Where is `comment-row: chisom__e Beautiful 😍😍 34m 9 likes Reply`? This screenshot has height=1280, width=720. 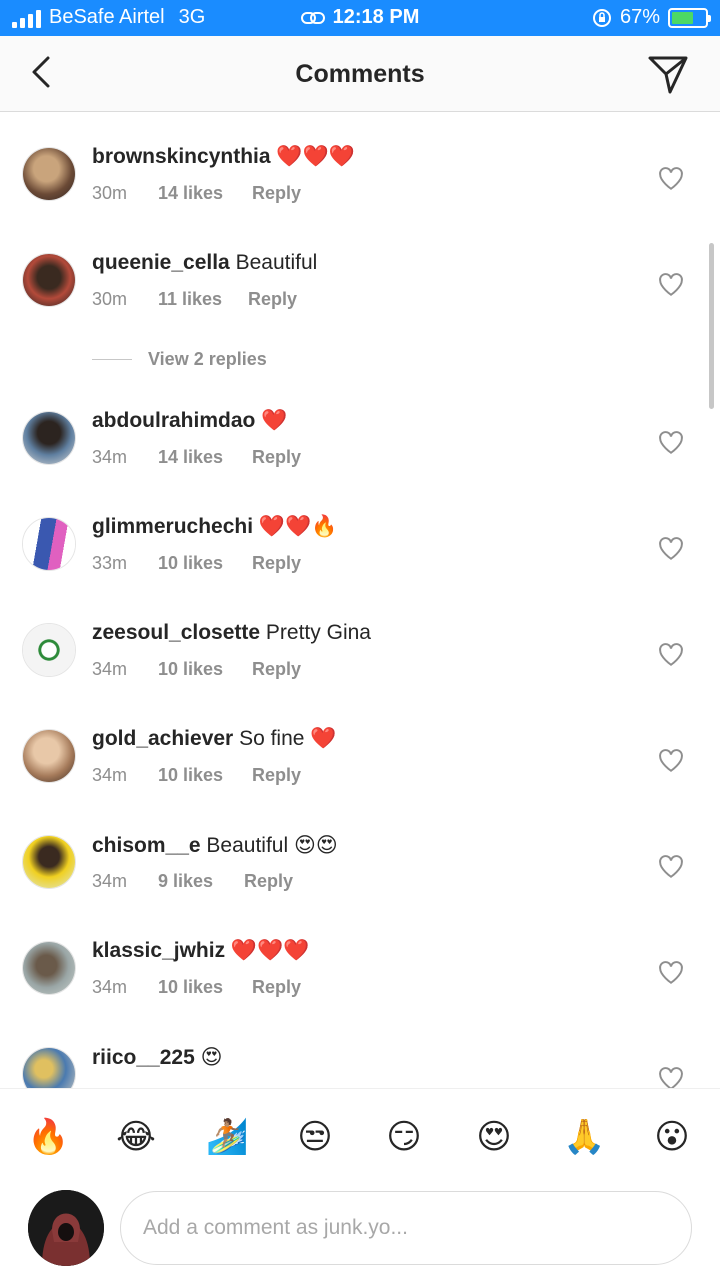
comment-row: chisom__e Beautiful 😍😍 34m 9 likes Reply is located at coordinates (360, 878).